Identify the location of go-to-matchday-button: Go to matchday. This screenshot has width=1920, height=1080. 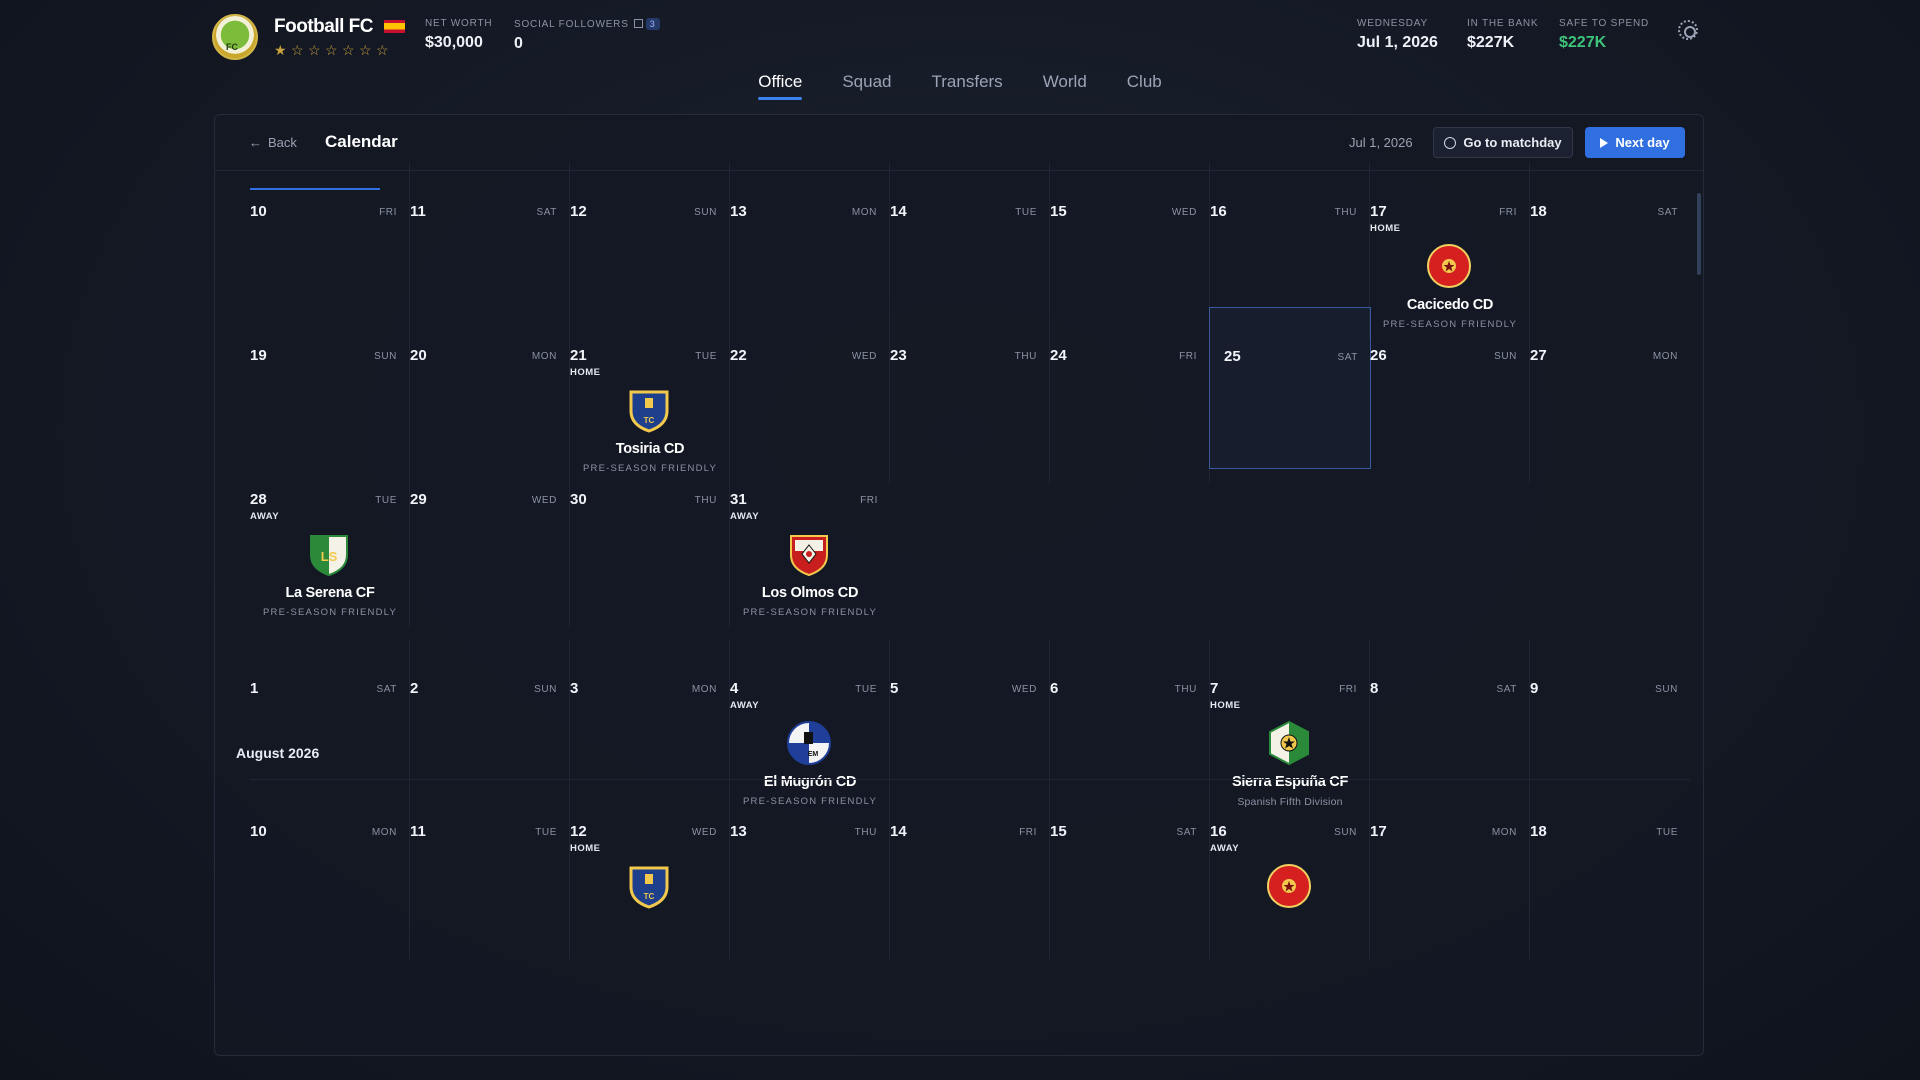
(1503, 142).